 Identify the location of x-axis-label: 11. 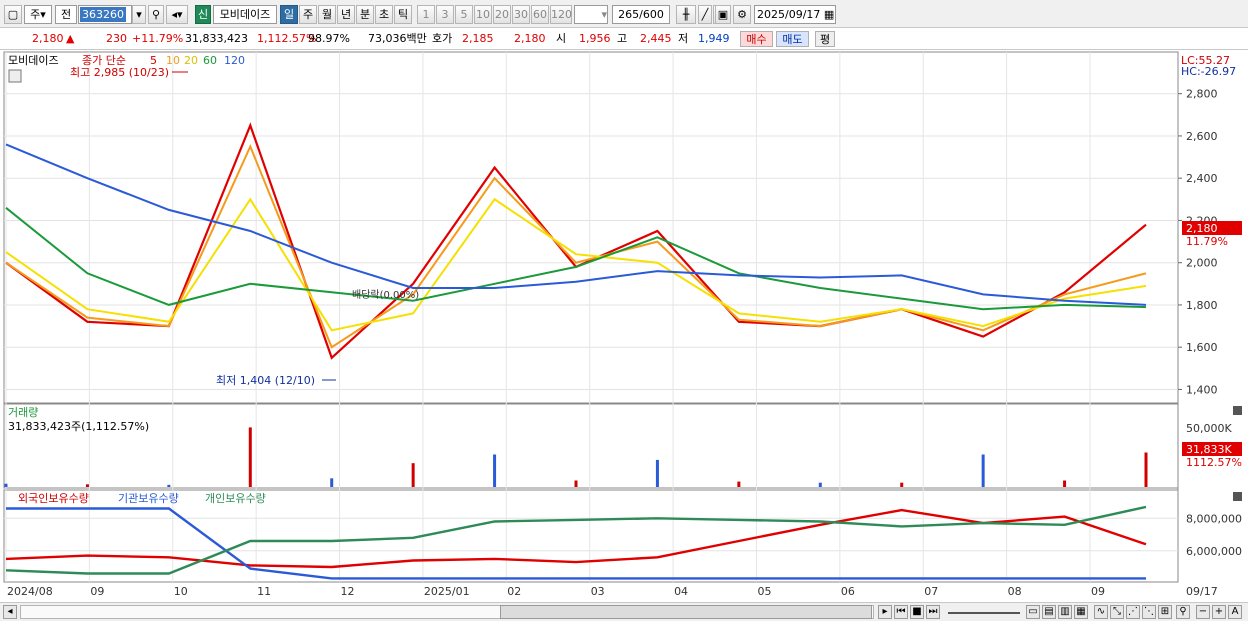
(264, 591).